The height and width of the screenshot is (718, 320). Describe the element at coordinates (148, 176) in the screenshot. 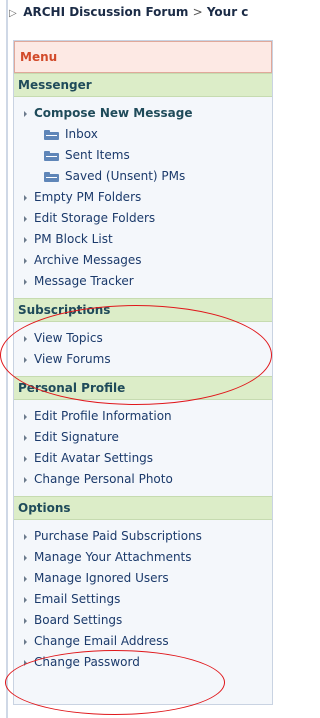

I see `saved-pms-link: Saved (Unsent) PMs` at that location.